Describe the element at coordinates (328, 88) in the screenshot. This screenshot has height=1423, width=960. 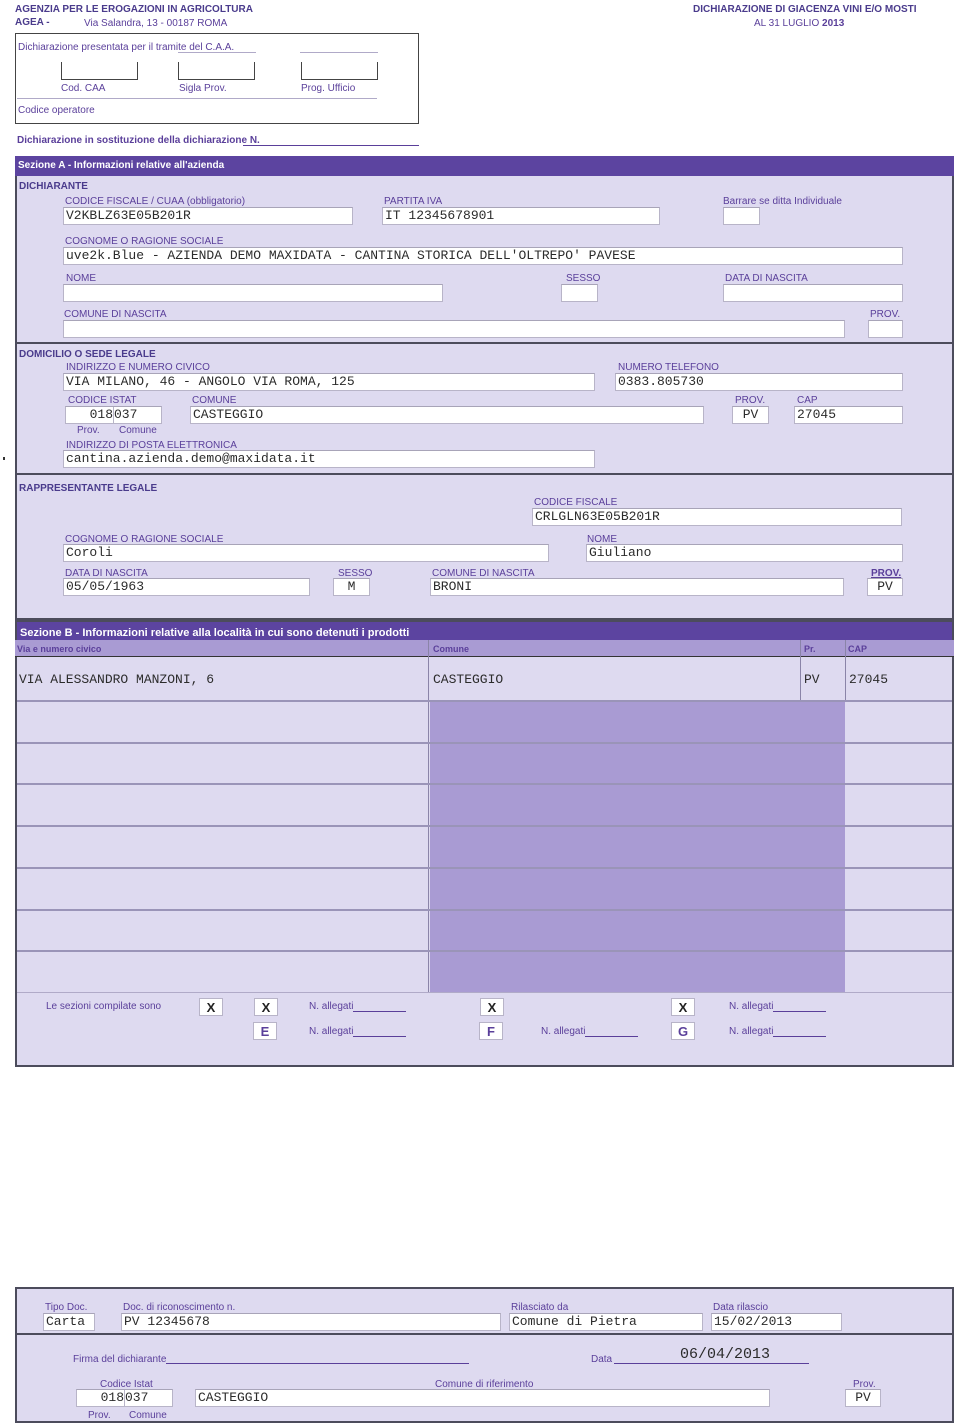
I see `prog-ufficio-label: Prog. Ufficio` at that location.